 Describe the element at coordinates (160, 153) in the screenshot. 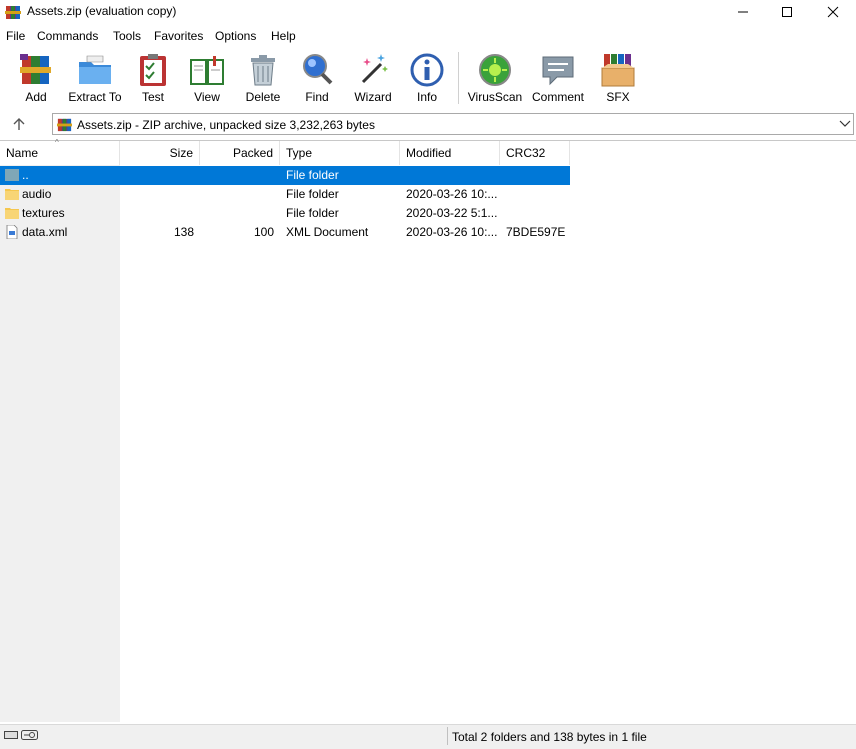

I see `column-size: Size` at that location.